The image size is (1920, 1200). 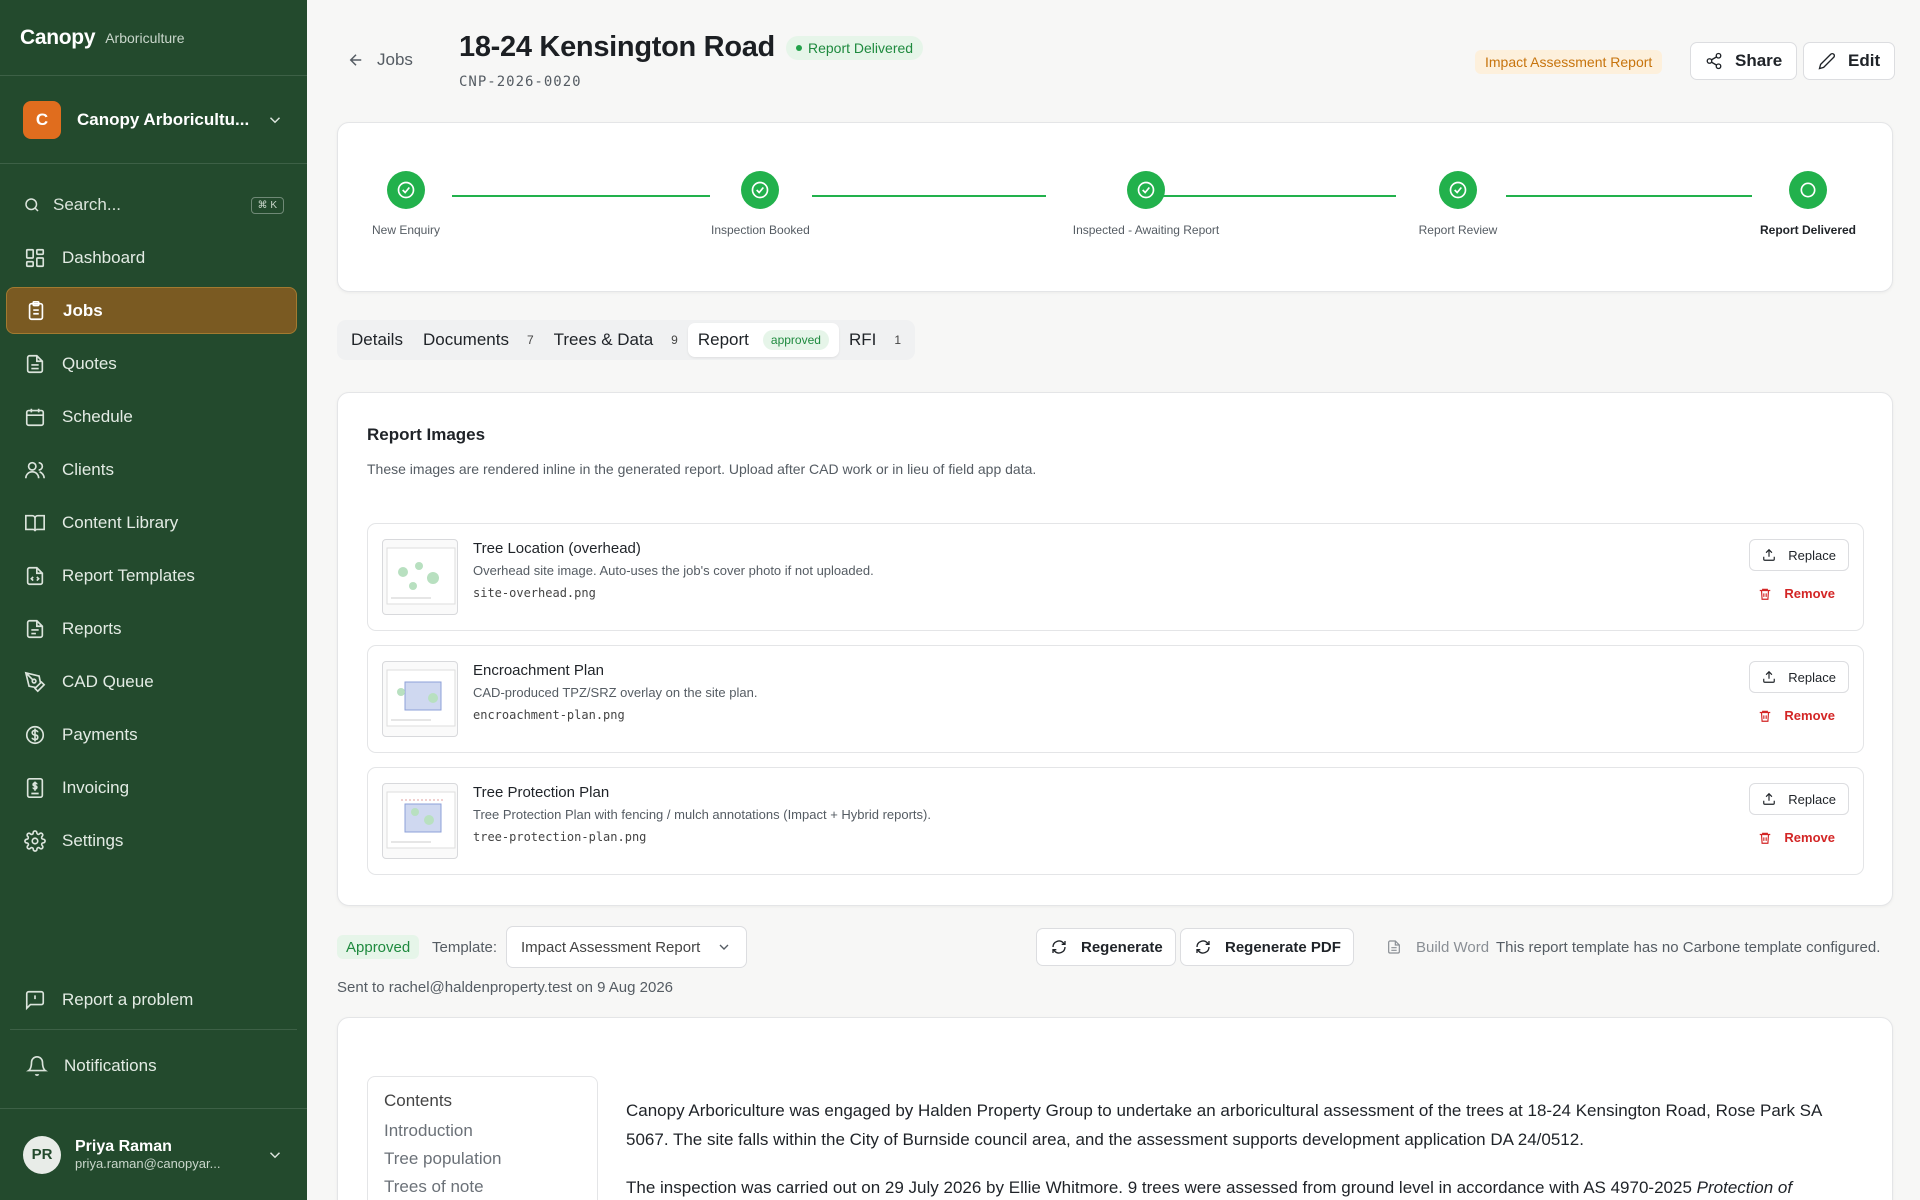 I want to click on tab-count: 9, so click(x=674, y=340).